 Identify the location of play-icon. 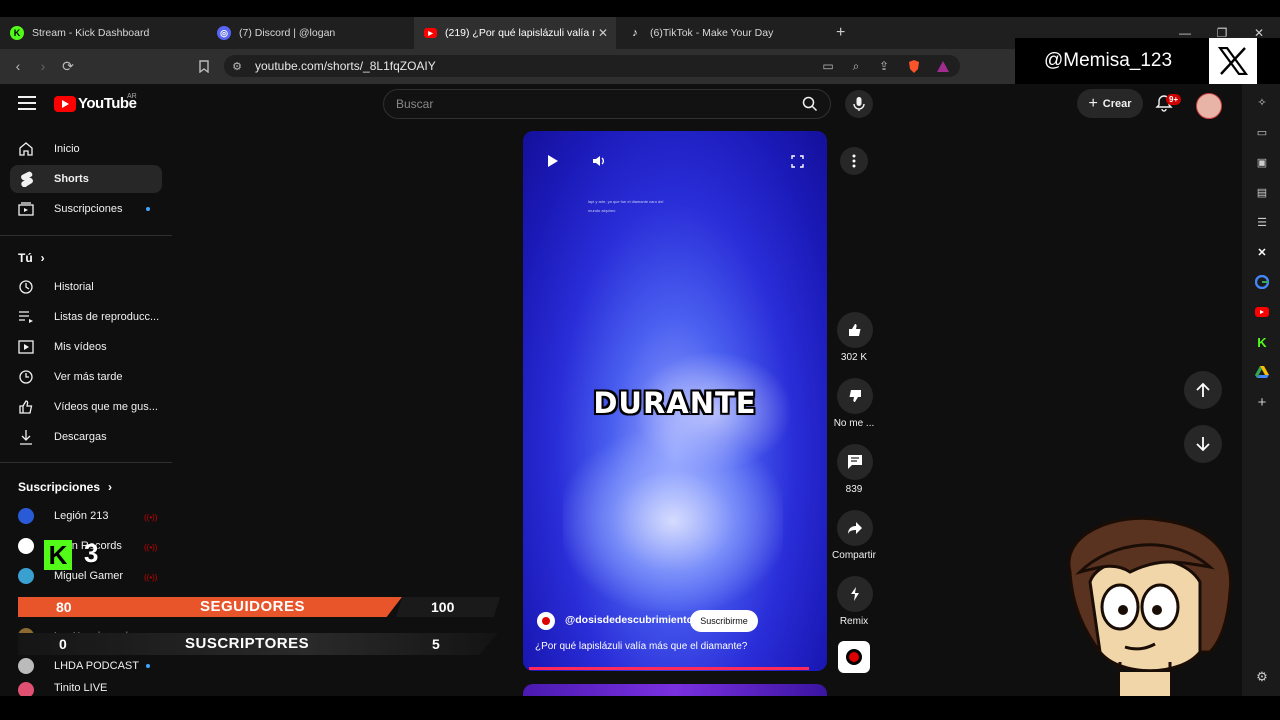
(553, 161).